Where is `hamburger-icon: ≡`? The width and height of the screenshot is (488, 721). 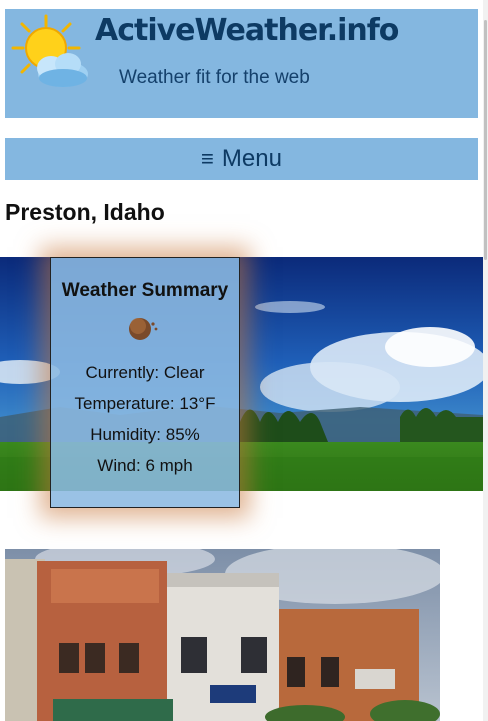
hamburger-icon: ≡ is located at coordinates (207, 158).